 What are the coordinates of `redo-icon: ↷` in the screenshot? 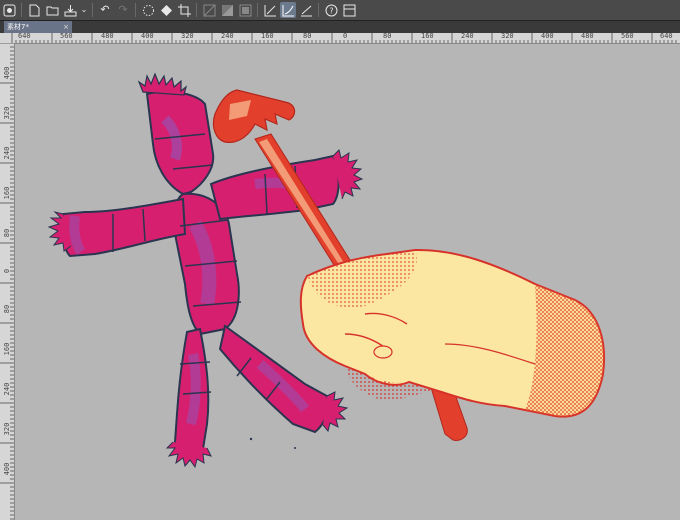 It's located at (123, 10).